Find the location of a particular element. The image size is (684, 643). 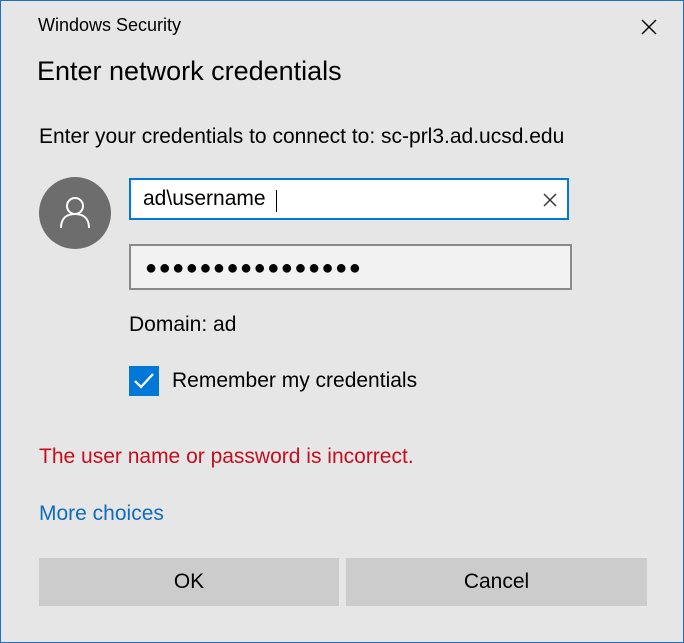

window-title: Windows Security is located at coordinates (110, 25).